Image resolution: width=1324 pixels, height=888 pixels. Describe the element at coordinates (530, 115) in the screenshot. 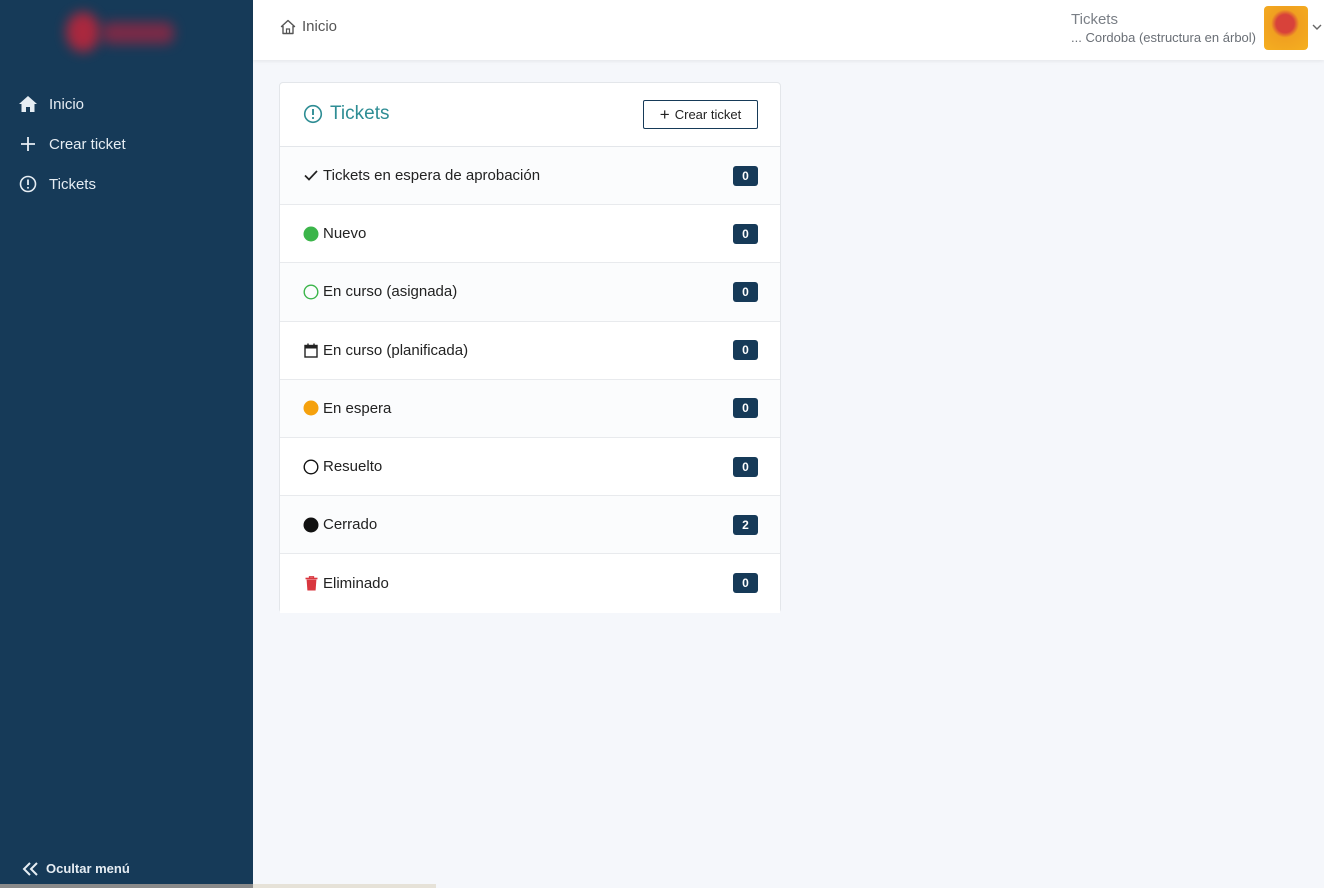

I see `card-header: Tickets + Crear ticket` at that location.